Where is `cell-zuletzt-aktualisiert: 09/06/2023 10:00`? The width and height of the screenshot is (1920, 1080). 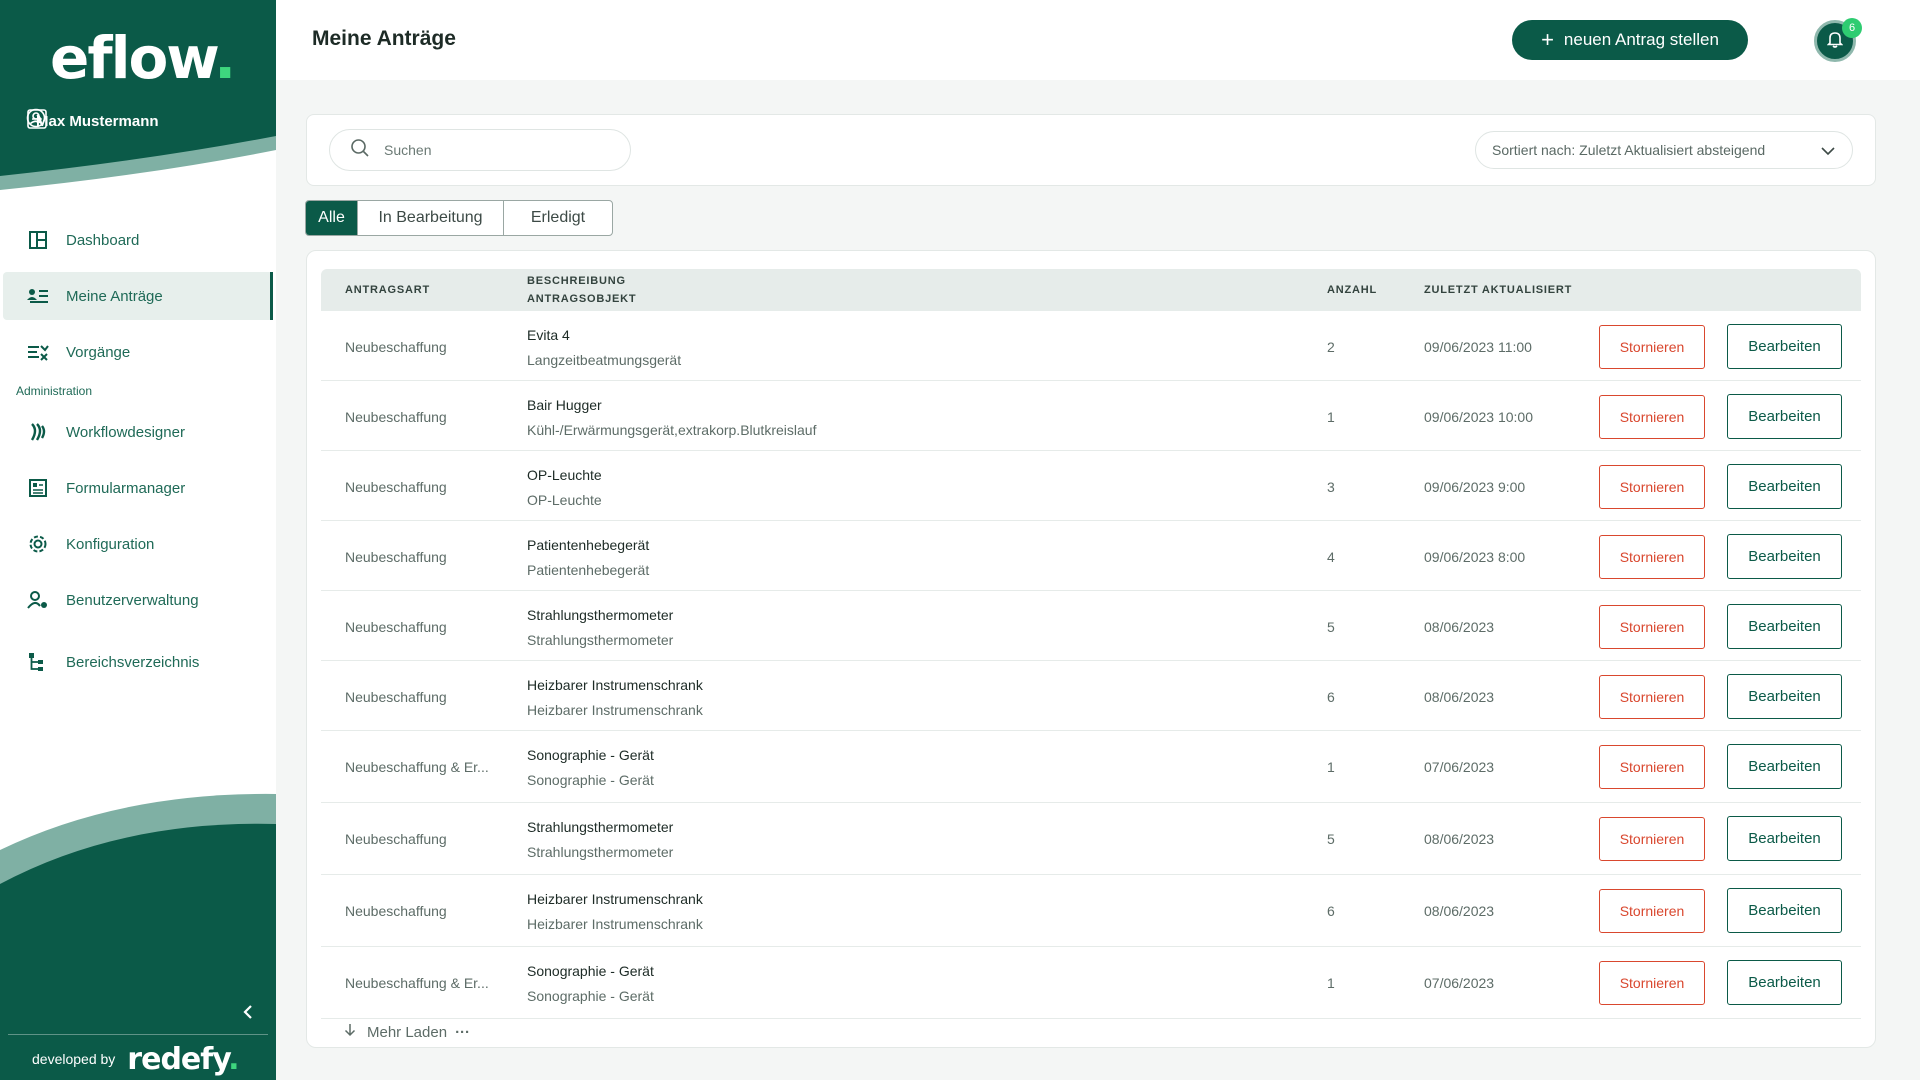
cell-zuletzt-aktualisiert: 09/06/2023 10:00 is located at coordinates (1478, 417).